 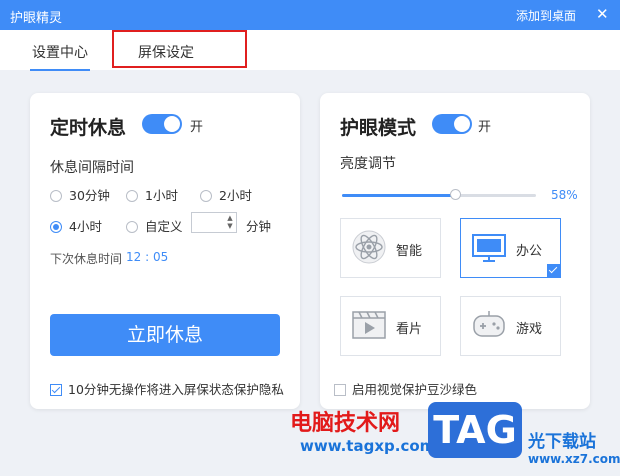 What do you see at coordinates (369, 247) in the screenshot?
I see `atom-icon` at bounding box center [369, 247].